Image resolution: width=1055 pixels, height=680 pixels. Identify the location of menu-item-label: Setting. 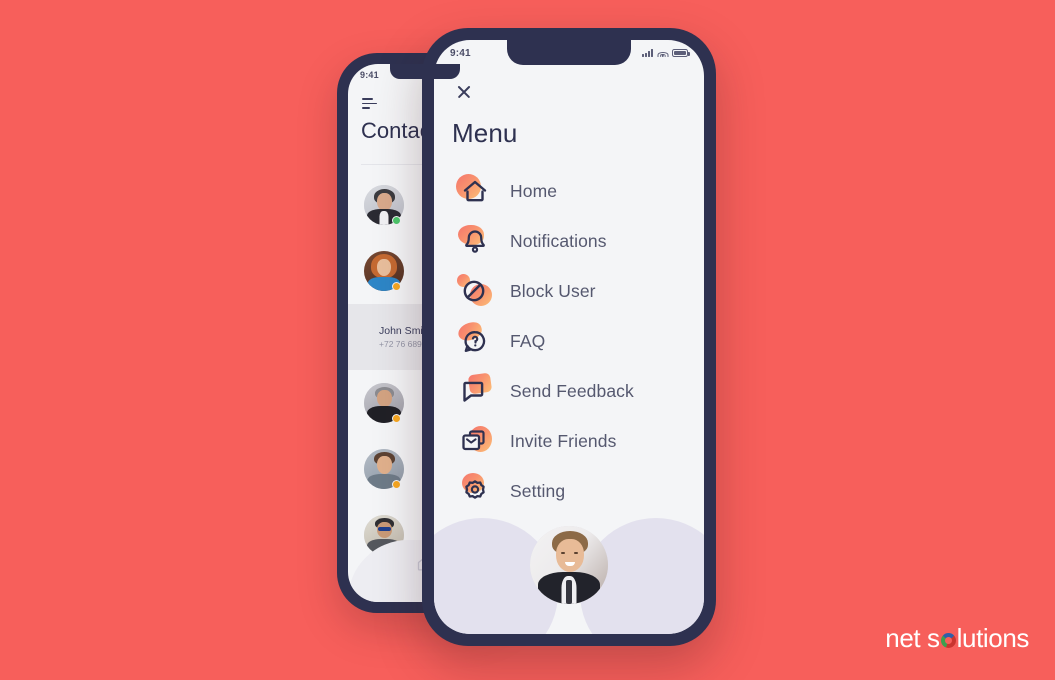
(538, 490).